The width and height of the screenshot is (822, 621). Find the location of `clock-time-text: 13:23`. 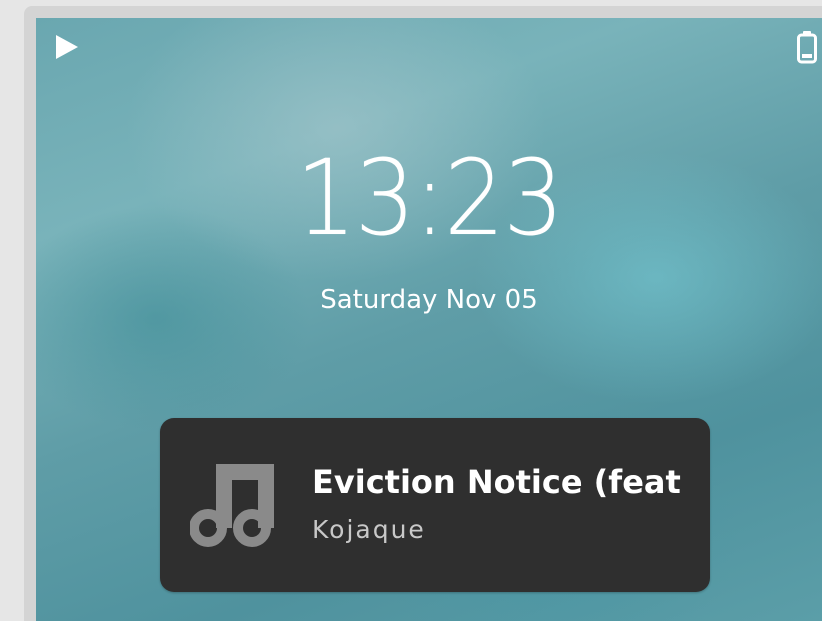

clock-time-text: 13:23 is located at coordinates (429, 198).